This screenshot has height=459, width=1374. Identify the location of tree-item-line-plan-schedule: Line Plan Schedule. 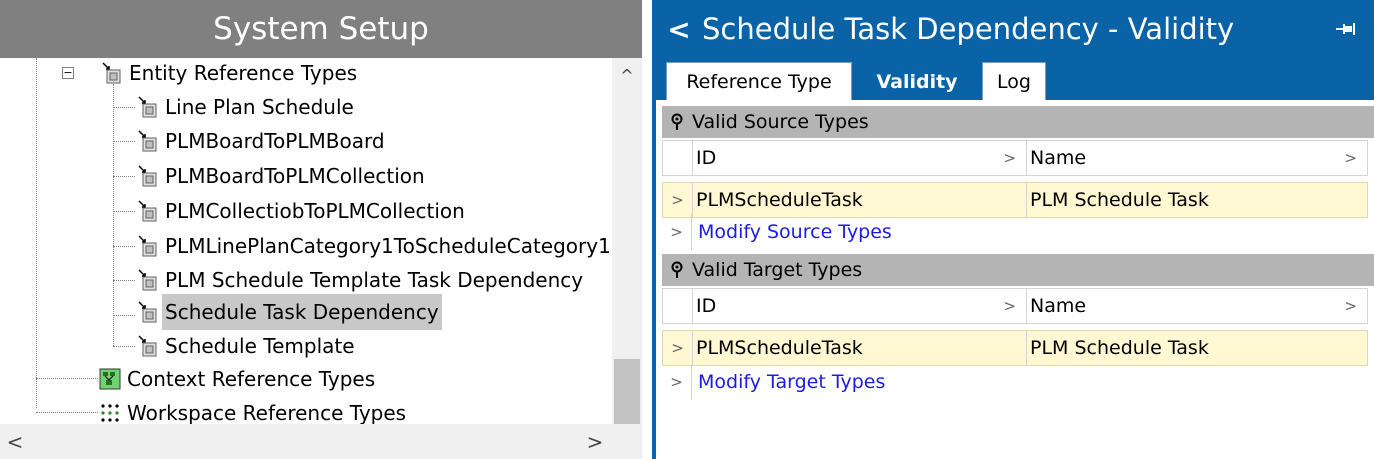
(246, 107).